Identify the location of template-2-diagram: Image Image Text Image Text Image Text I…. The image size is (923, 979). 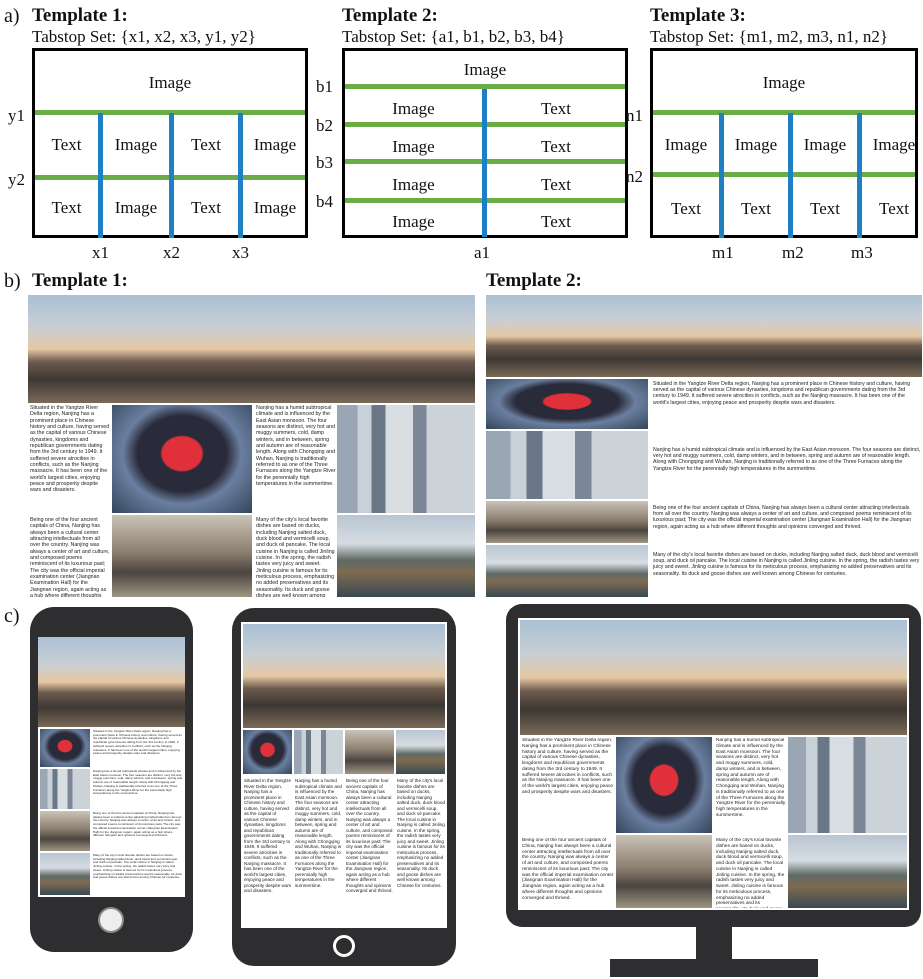
(485, 143).